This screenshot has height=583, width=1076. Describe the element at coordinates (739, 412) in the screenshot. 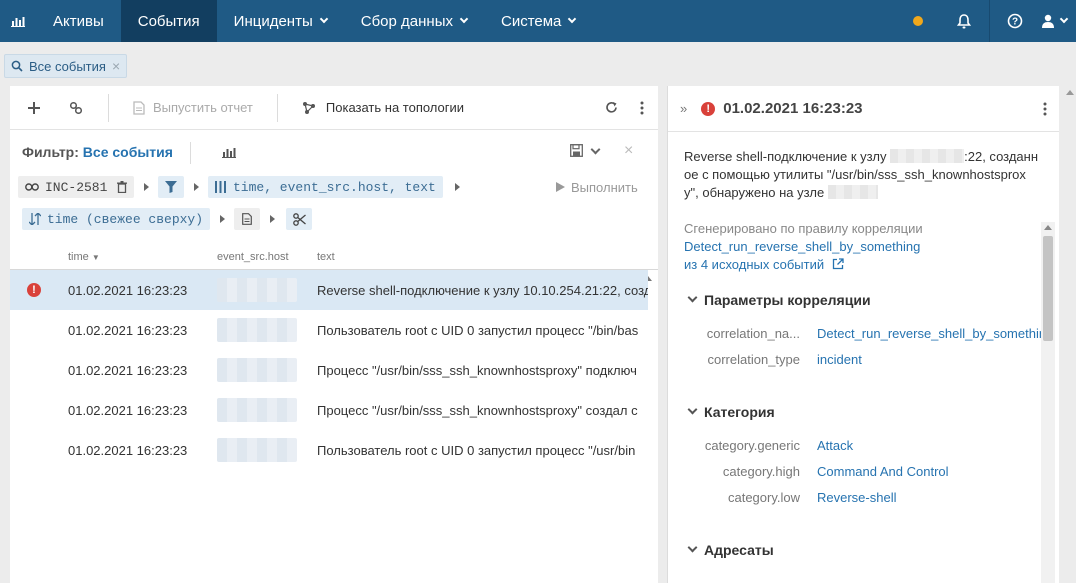

I see `section-category-title: Категория` at that location.